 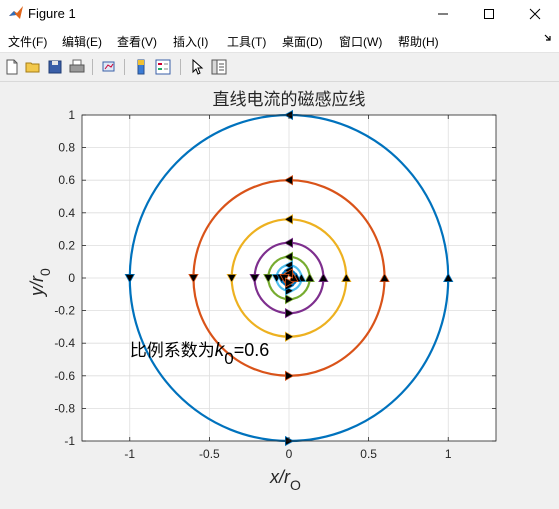 What do you see at coordinates (360, 41) in the screenshot?
I see `menu-window: 窗口(W)` at bounding box center [360, 41].